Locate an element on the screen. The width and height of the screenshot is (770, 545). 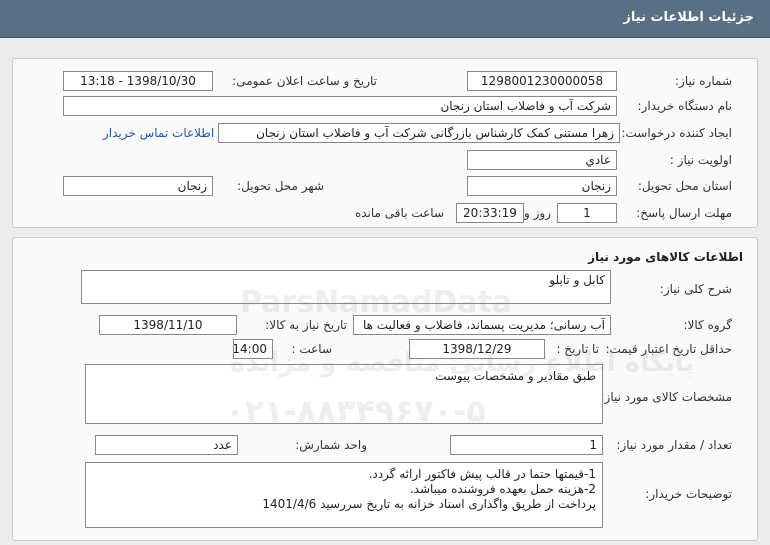
buyer-label: نام دستگاه خریدار: is located at coordinates (685, 106).